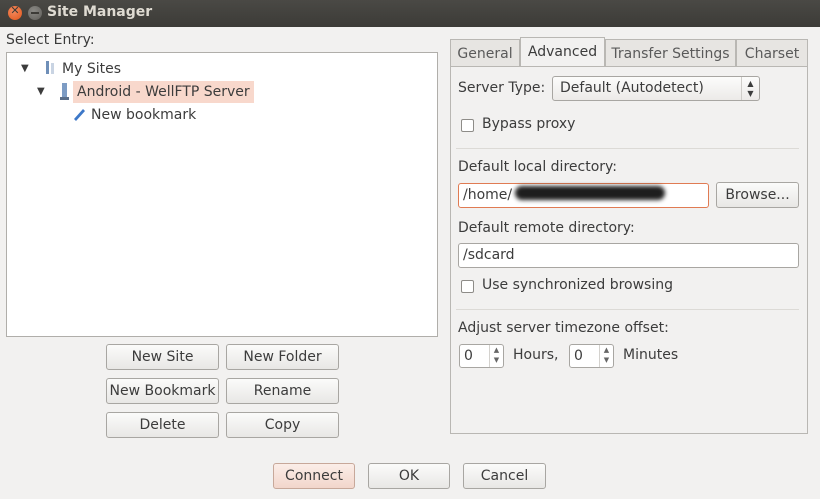  I want to click on server-type-select: Default (Autodetect) ▲ ▼, so click(656, 88).